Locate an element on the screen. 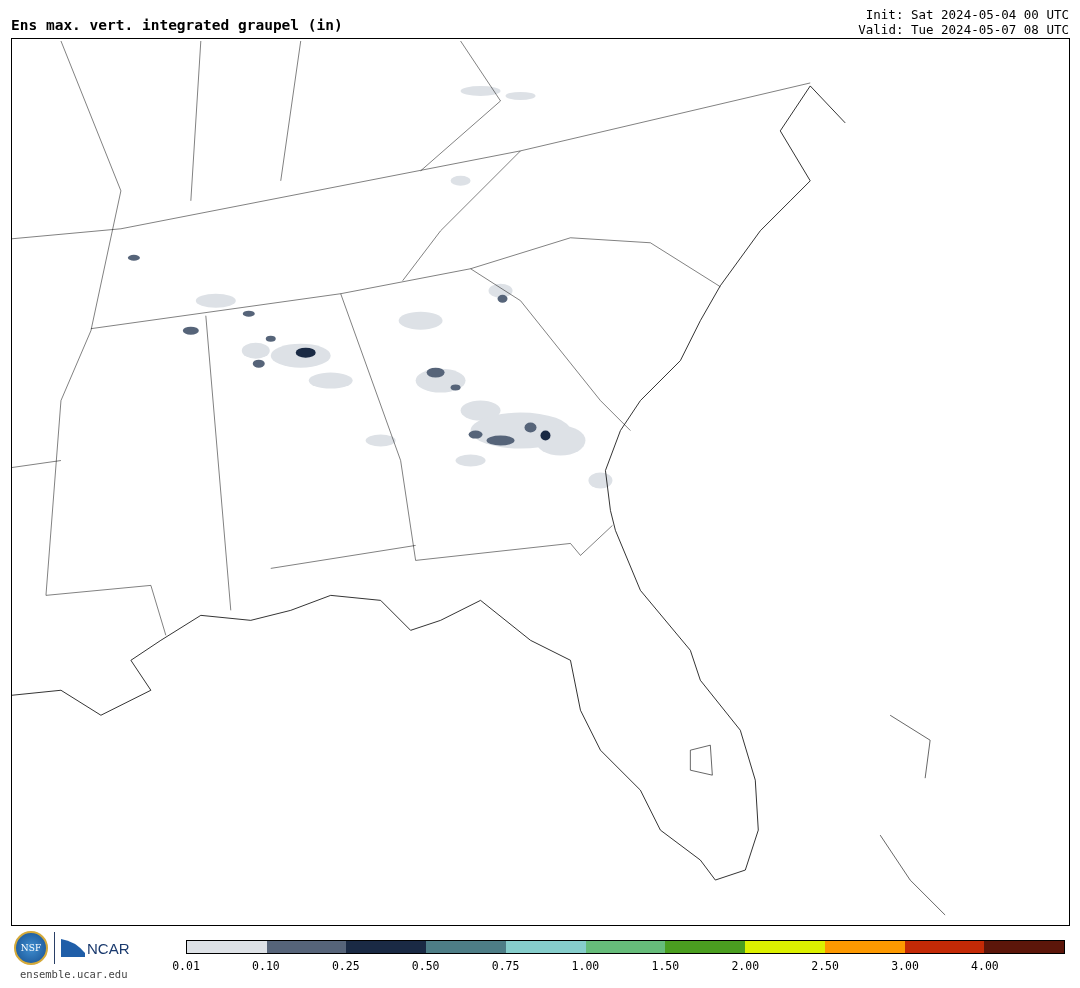 This screenshot has height=988, width=1080. ncar-mark-icon is located at coordinates (73, 948).